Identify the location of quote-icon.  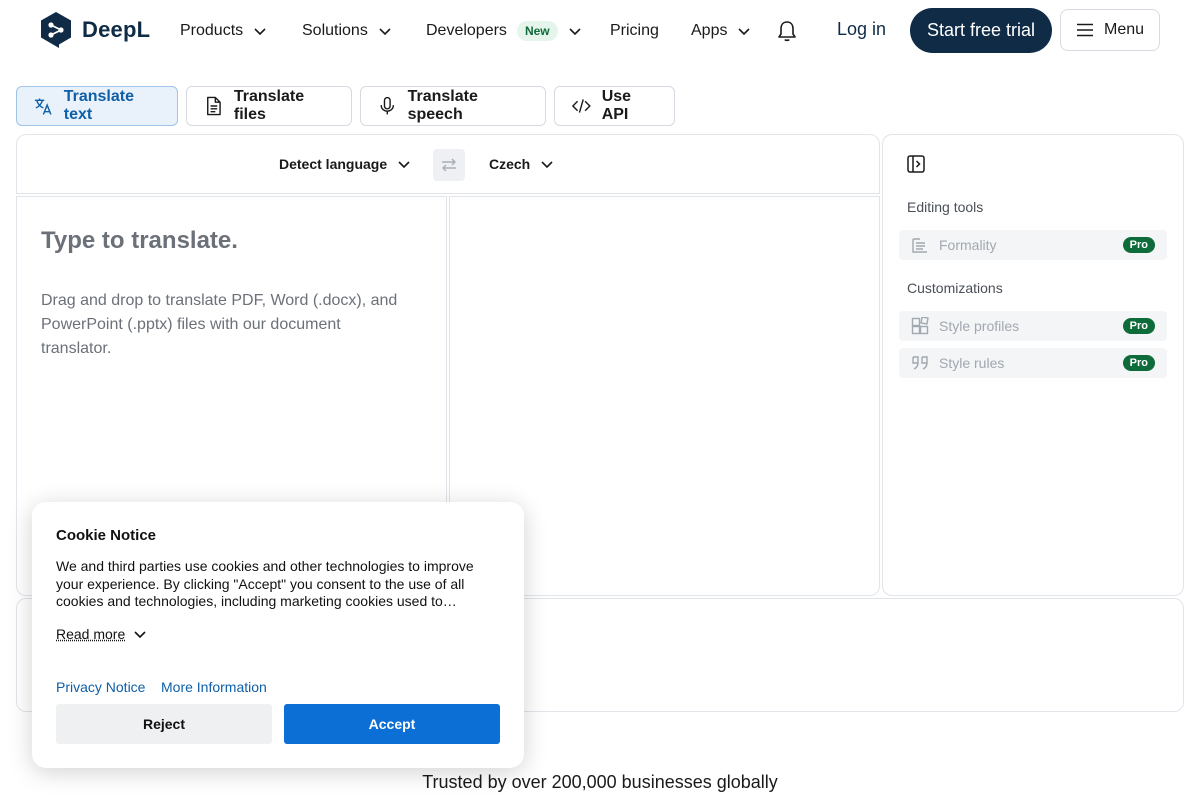
(920, 363).